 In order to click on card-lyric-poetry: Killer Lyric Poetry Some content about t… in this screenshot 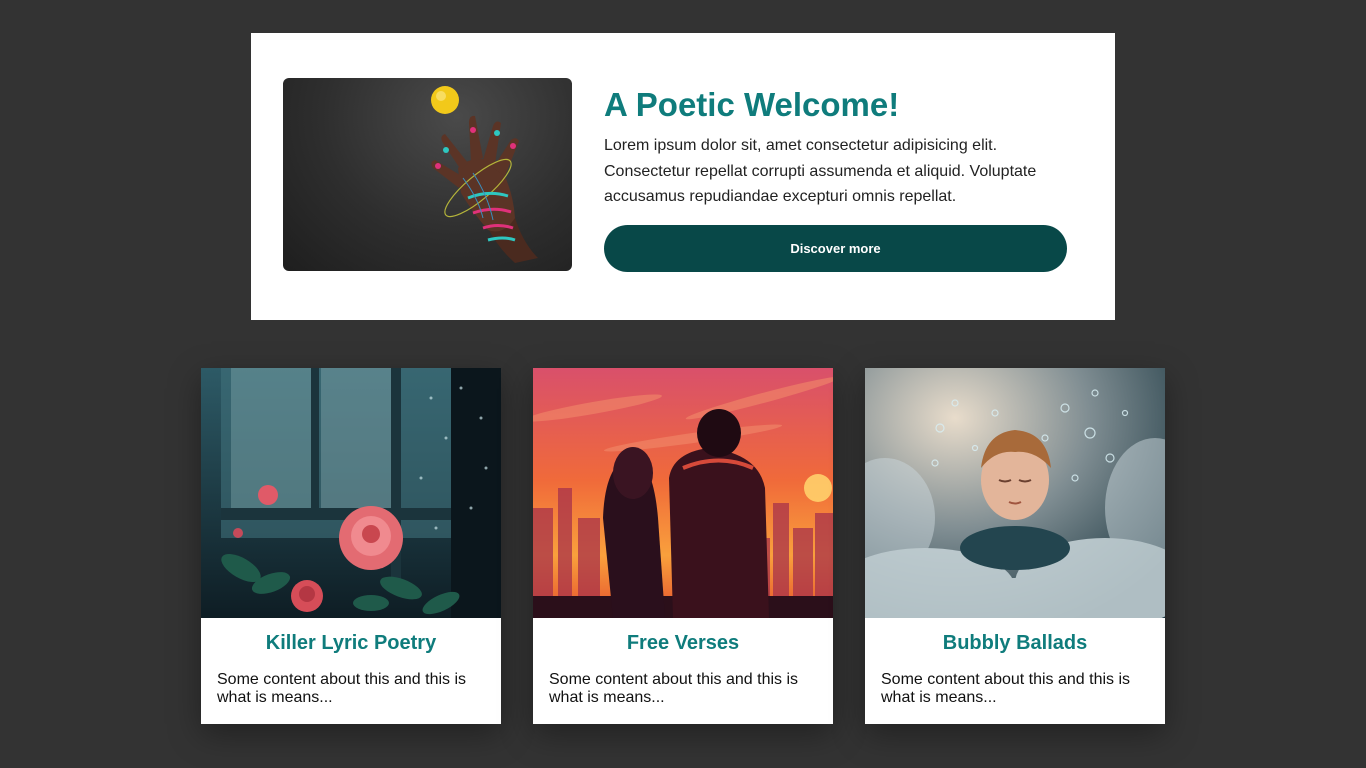, I will do `click(351, 546)`.